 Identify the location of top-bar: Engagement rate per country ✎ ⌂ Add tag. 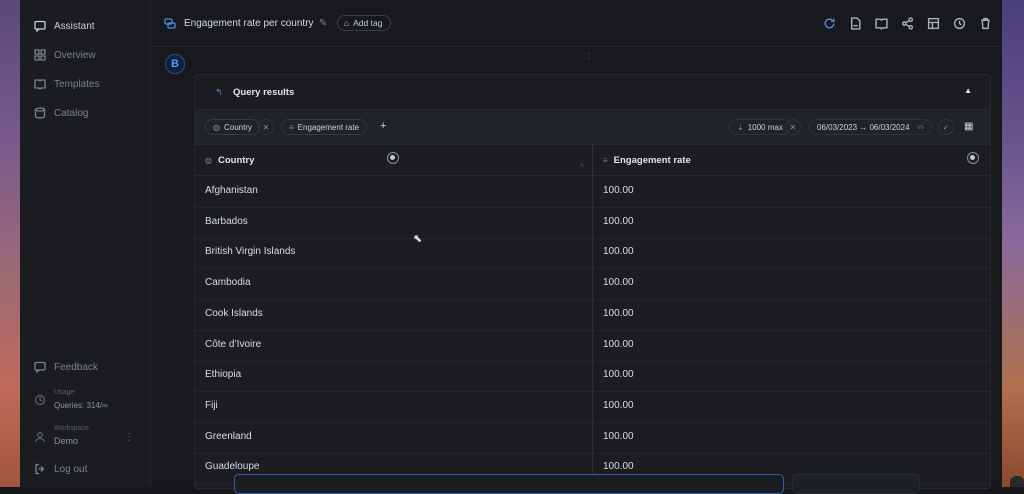
(576, 23).